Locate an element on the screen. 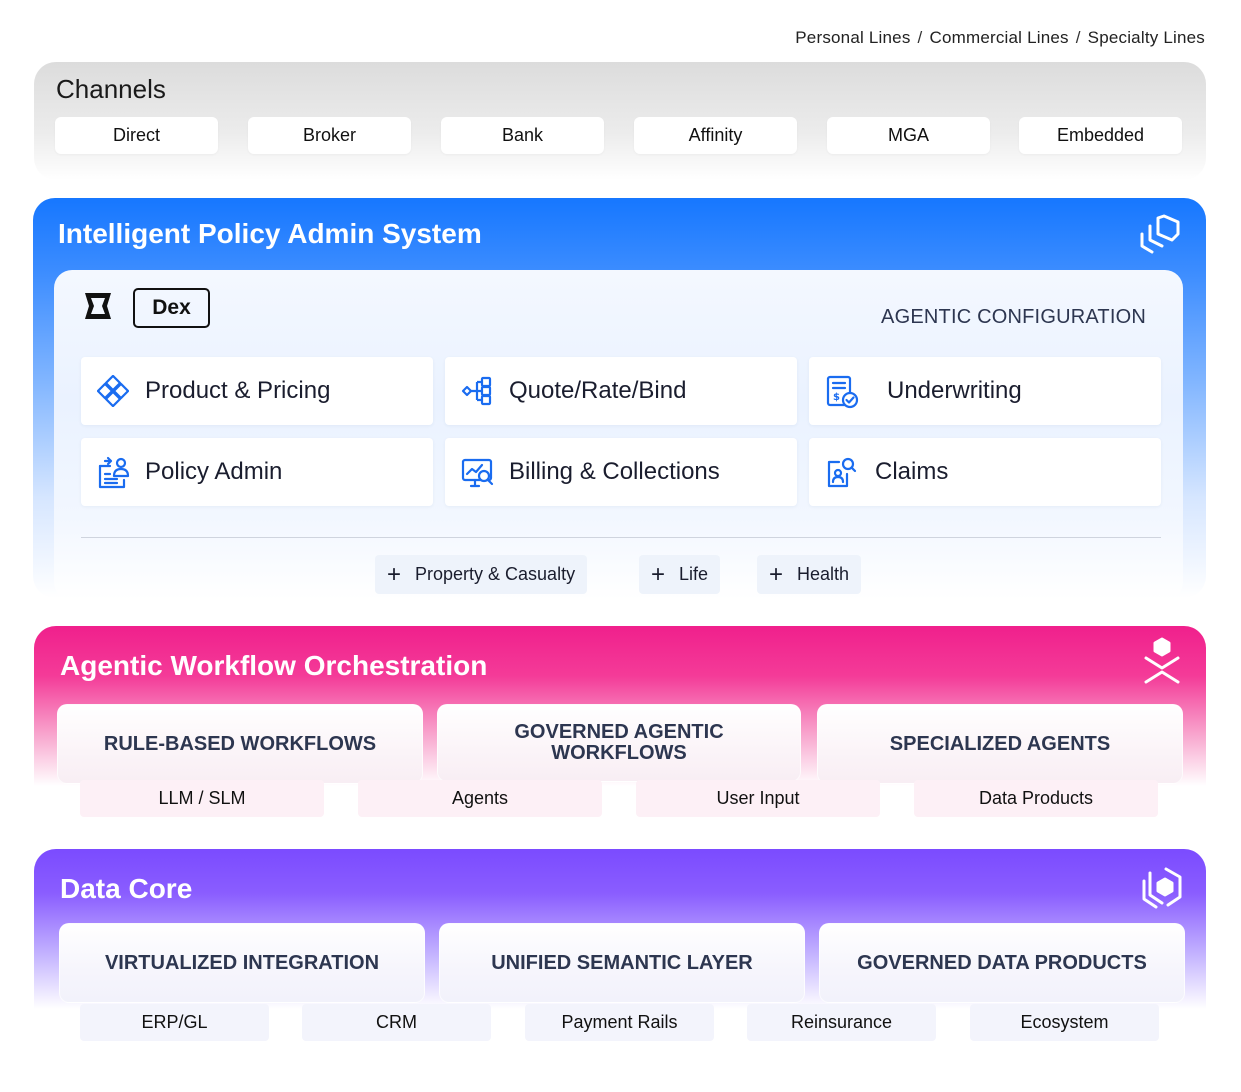  line-commercial: Commercial Lines is located at coordinates (998, 37).